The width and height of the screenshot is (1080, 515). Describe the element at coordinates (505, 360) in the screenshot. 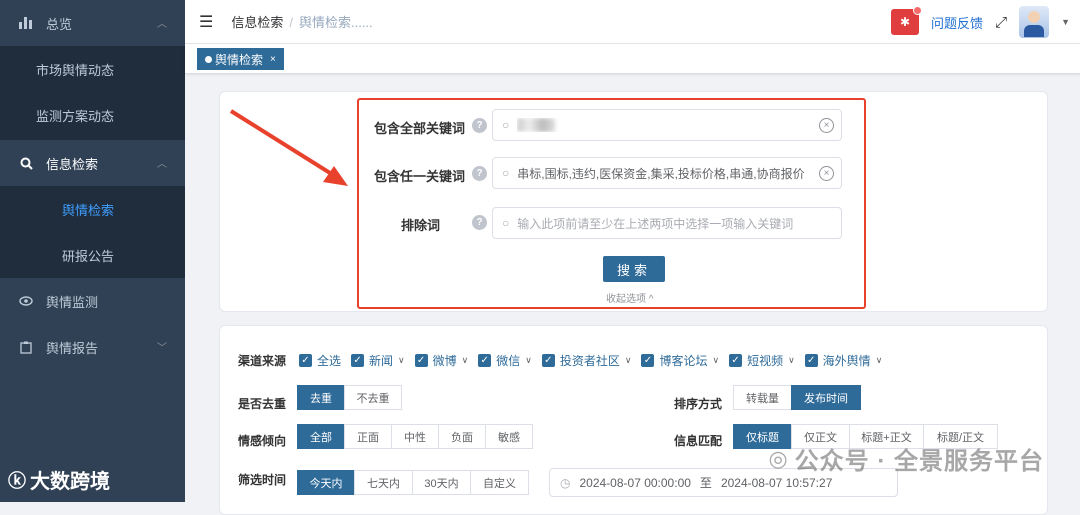

I see `channel-checkbox: ✓微信∨` at that location.